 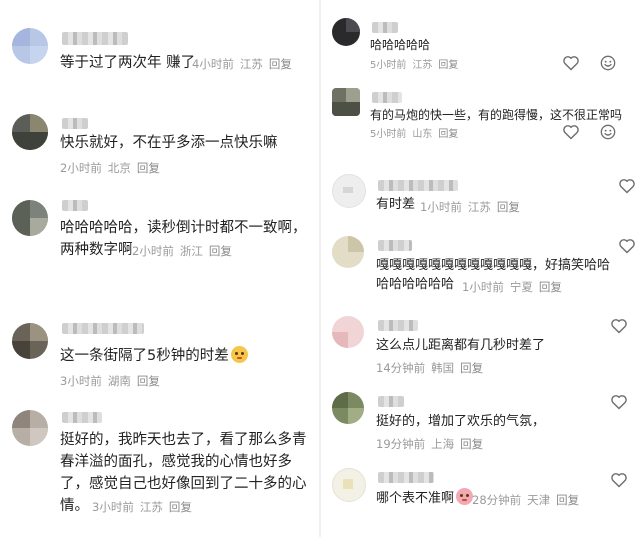 What do you see at coordinates (401, 444) in the screenshot?
I see `comment-time: 19分钟前` at bounding box center [401, 444].